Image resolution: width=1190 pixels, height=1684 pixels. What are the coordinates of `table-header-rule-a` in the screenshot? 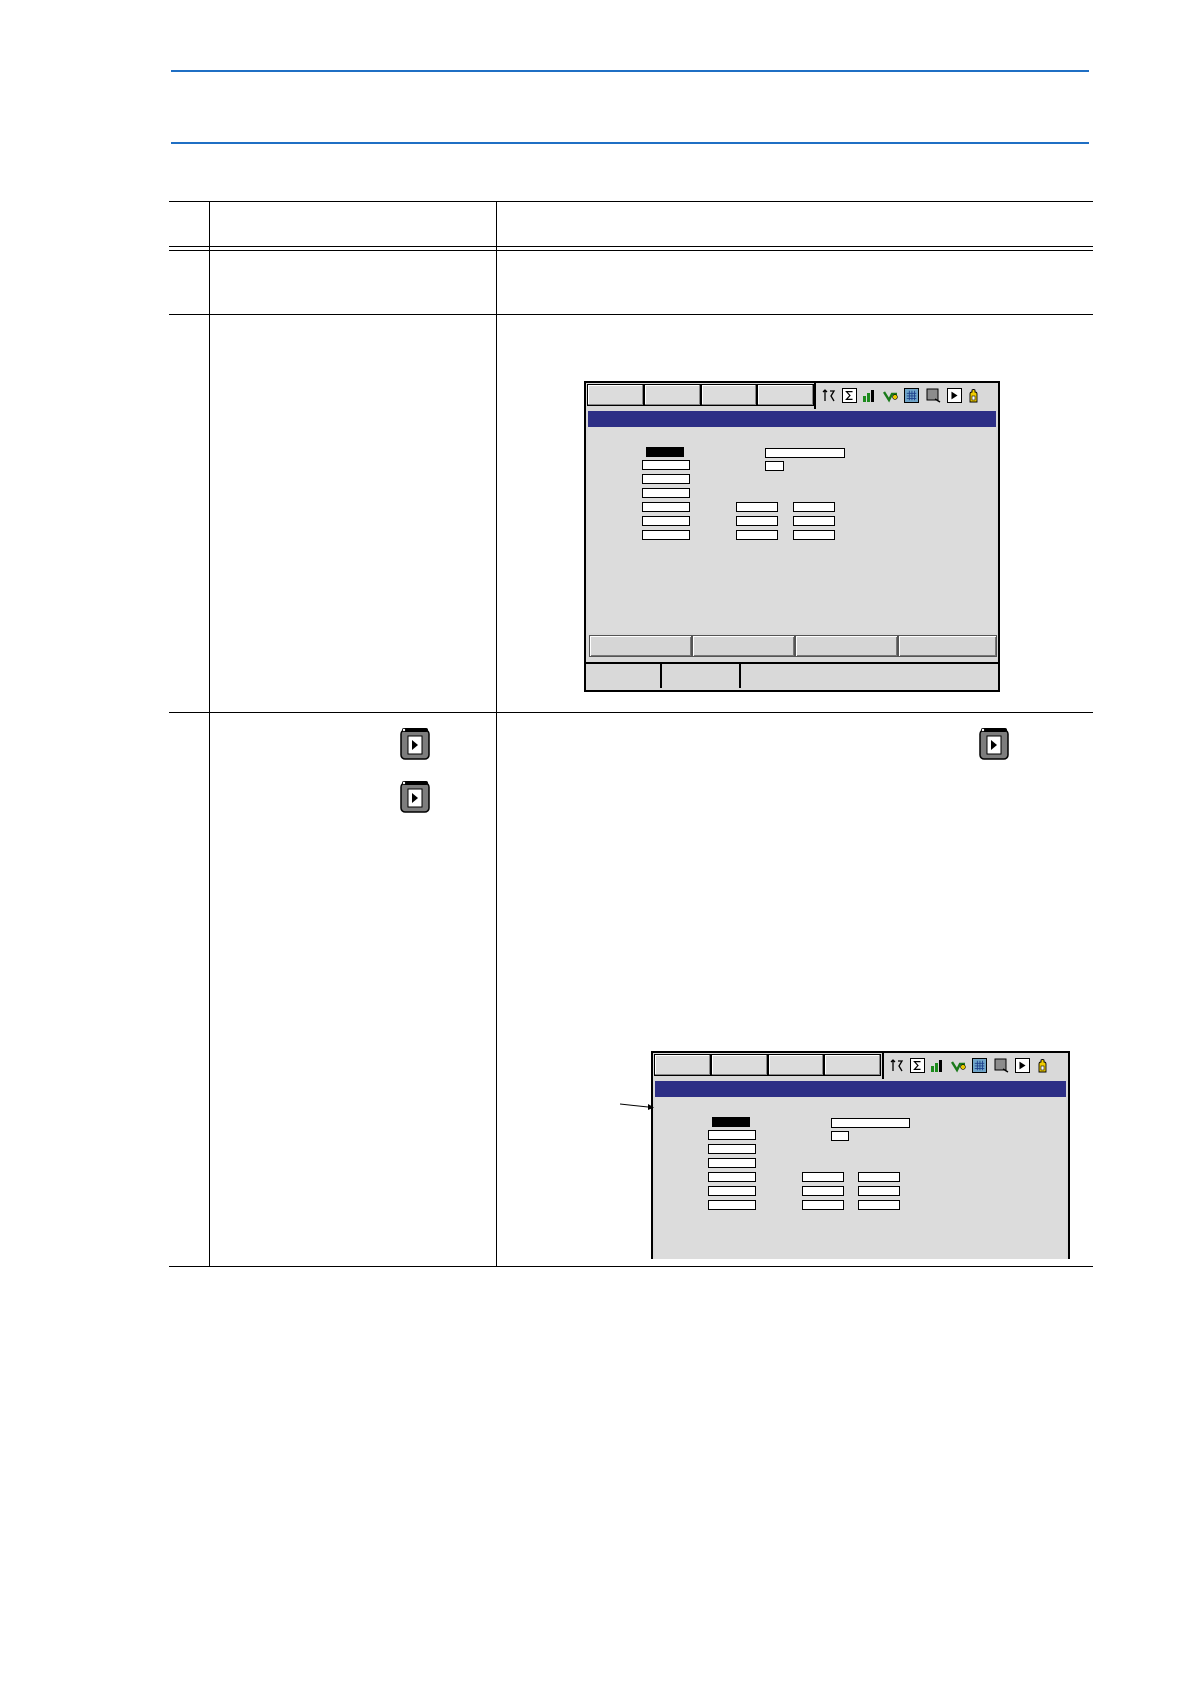 It's located at (631, 246).